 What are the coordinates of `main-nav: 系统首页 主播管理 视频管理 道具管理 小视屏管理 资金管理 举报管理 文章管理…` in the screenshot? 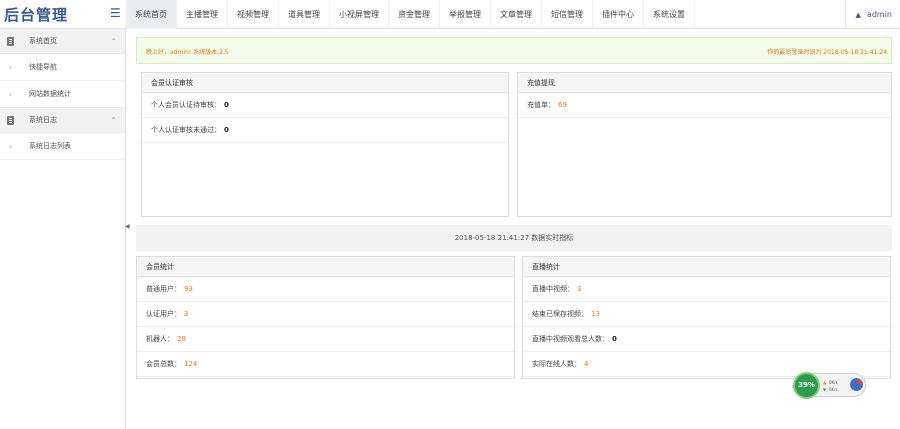 It's located at (410, 14).